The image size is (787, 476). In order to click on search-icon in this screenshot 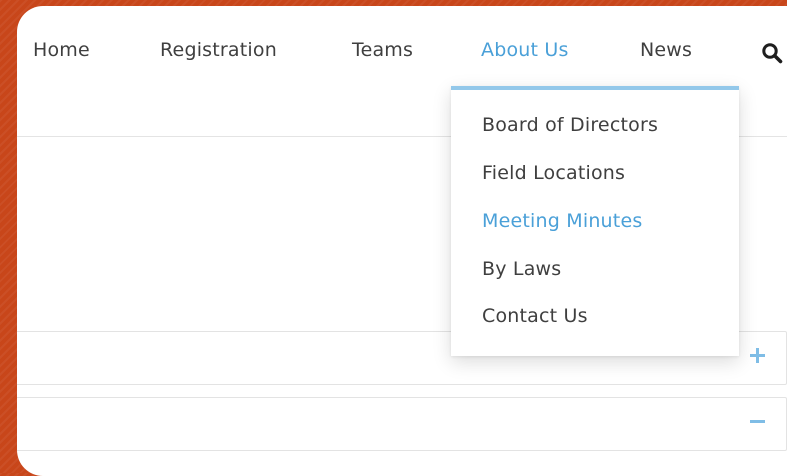, I will do `click(772, 53)`.